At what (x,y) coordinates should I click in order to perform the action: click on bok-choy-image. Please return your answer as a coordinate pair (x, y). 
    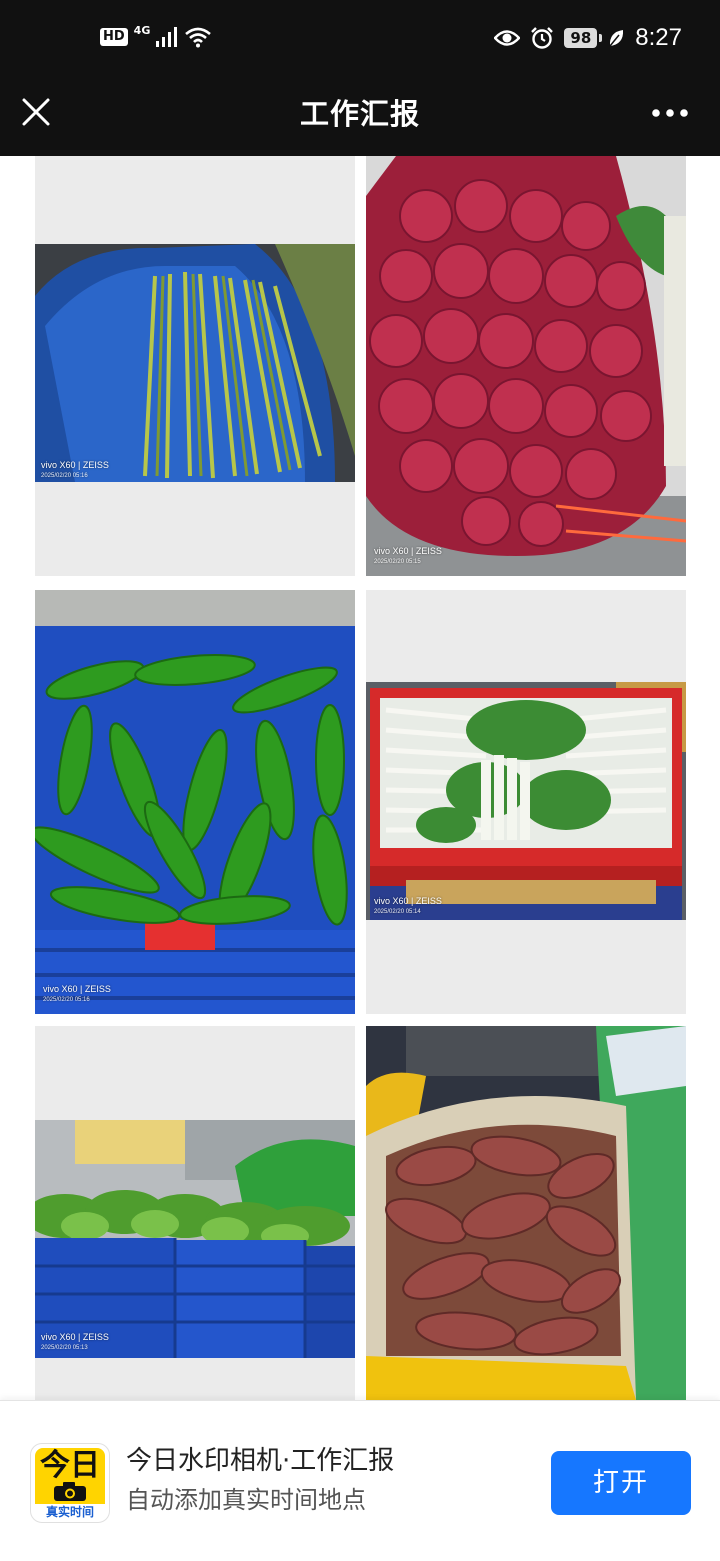
    Looking at the image, I should click on (526, 802).